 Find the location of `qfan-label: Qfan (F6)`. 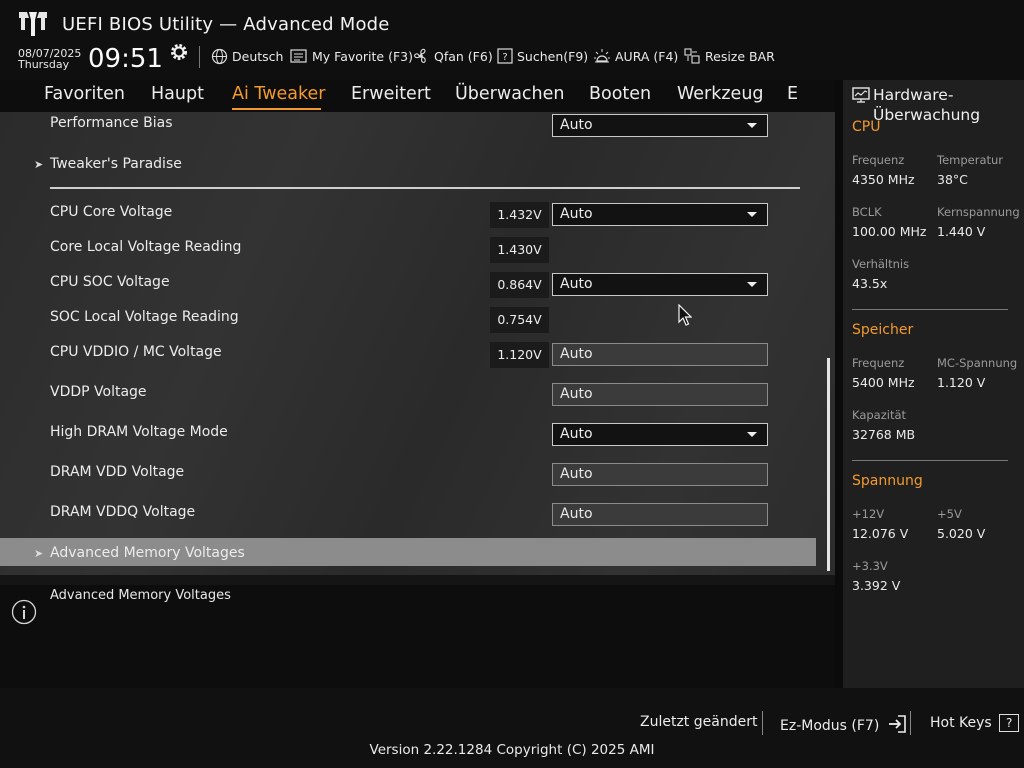

qfan-label: Qfan (F6) is located at coordinates (463, 56).